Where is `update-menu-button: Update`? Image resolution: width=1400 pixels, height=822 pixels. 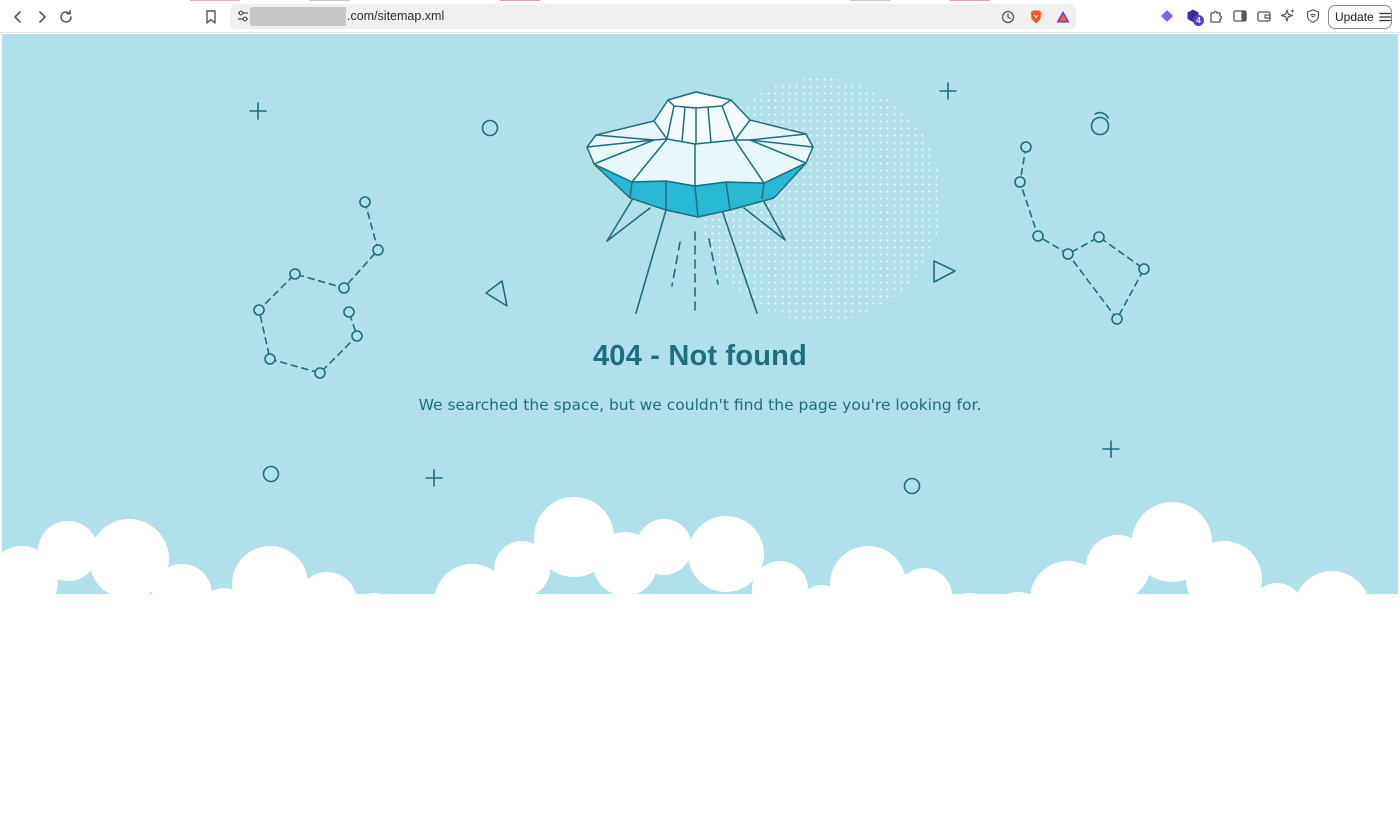
update-menu-button: Update is located at coordinates (1360, 17).